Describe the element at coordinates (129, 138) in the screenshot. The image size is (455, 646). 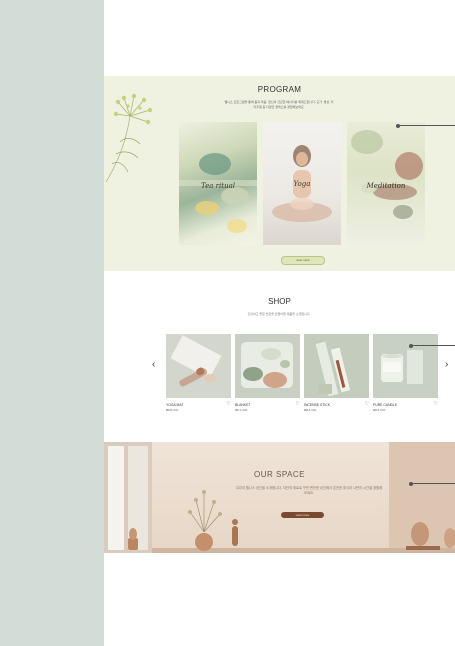
I see `dill-flower-illustration` at that location.